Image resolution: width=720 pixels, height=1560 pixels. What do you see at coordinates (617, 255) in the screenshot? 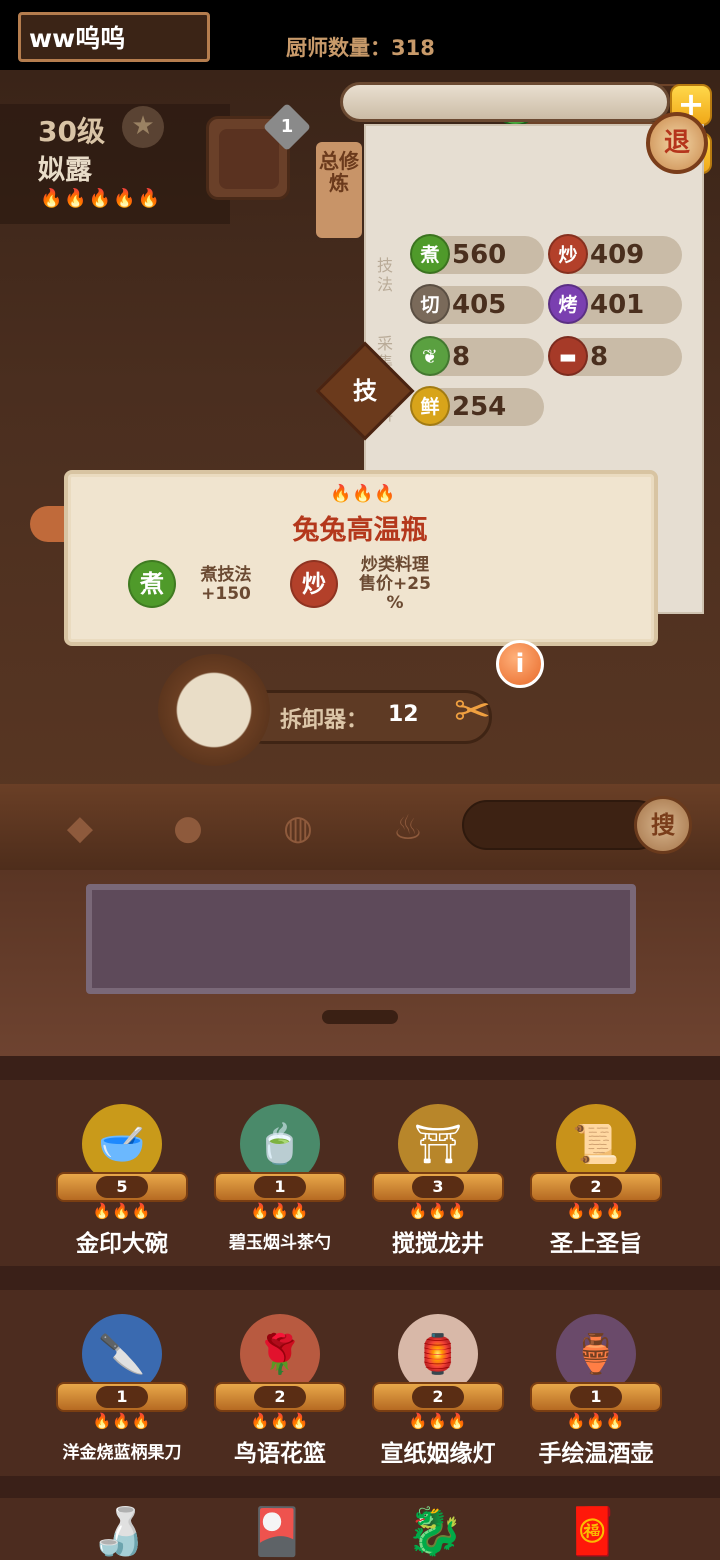
I see `stat-stirfry-value: 409` at bounding box center [617, 255].